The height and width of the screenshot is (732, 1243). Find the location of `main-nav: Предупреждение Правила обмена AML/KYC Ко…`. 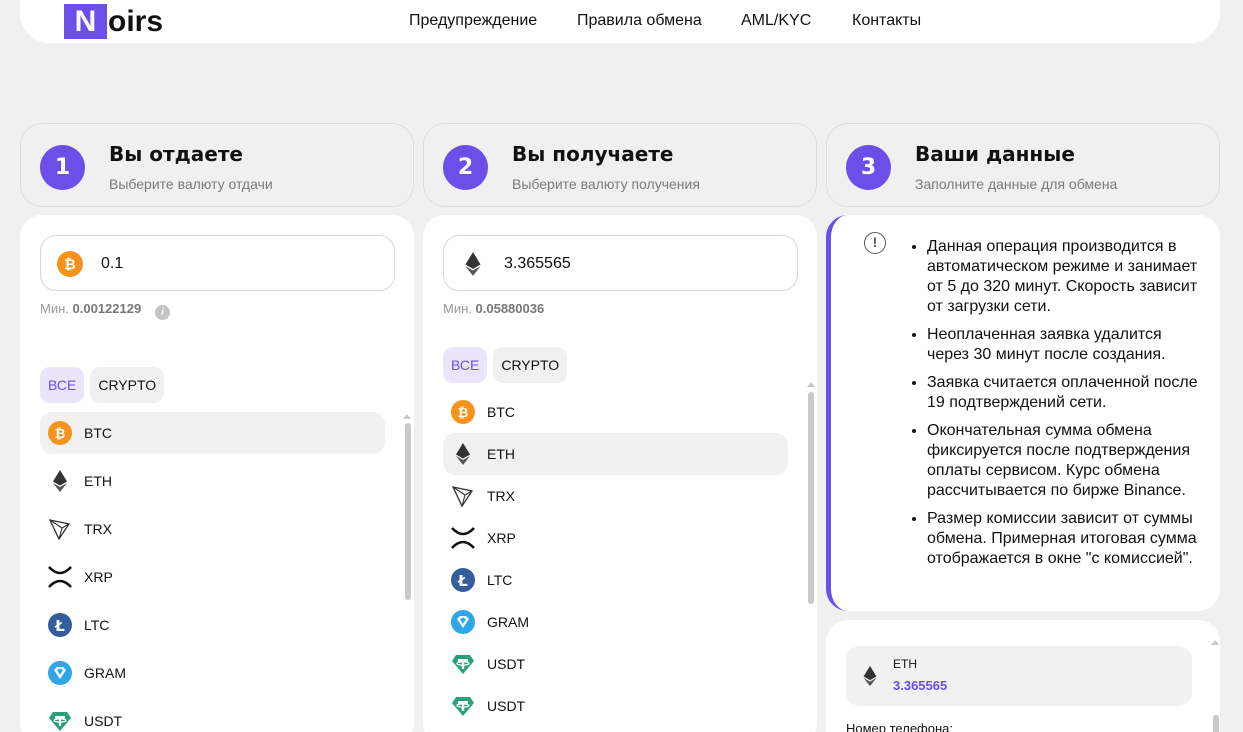

main-nav: Предупреждение Правила обмена AML/KYC Ко… is located at coordinates (620, 21).